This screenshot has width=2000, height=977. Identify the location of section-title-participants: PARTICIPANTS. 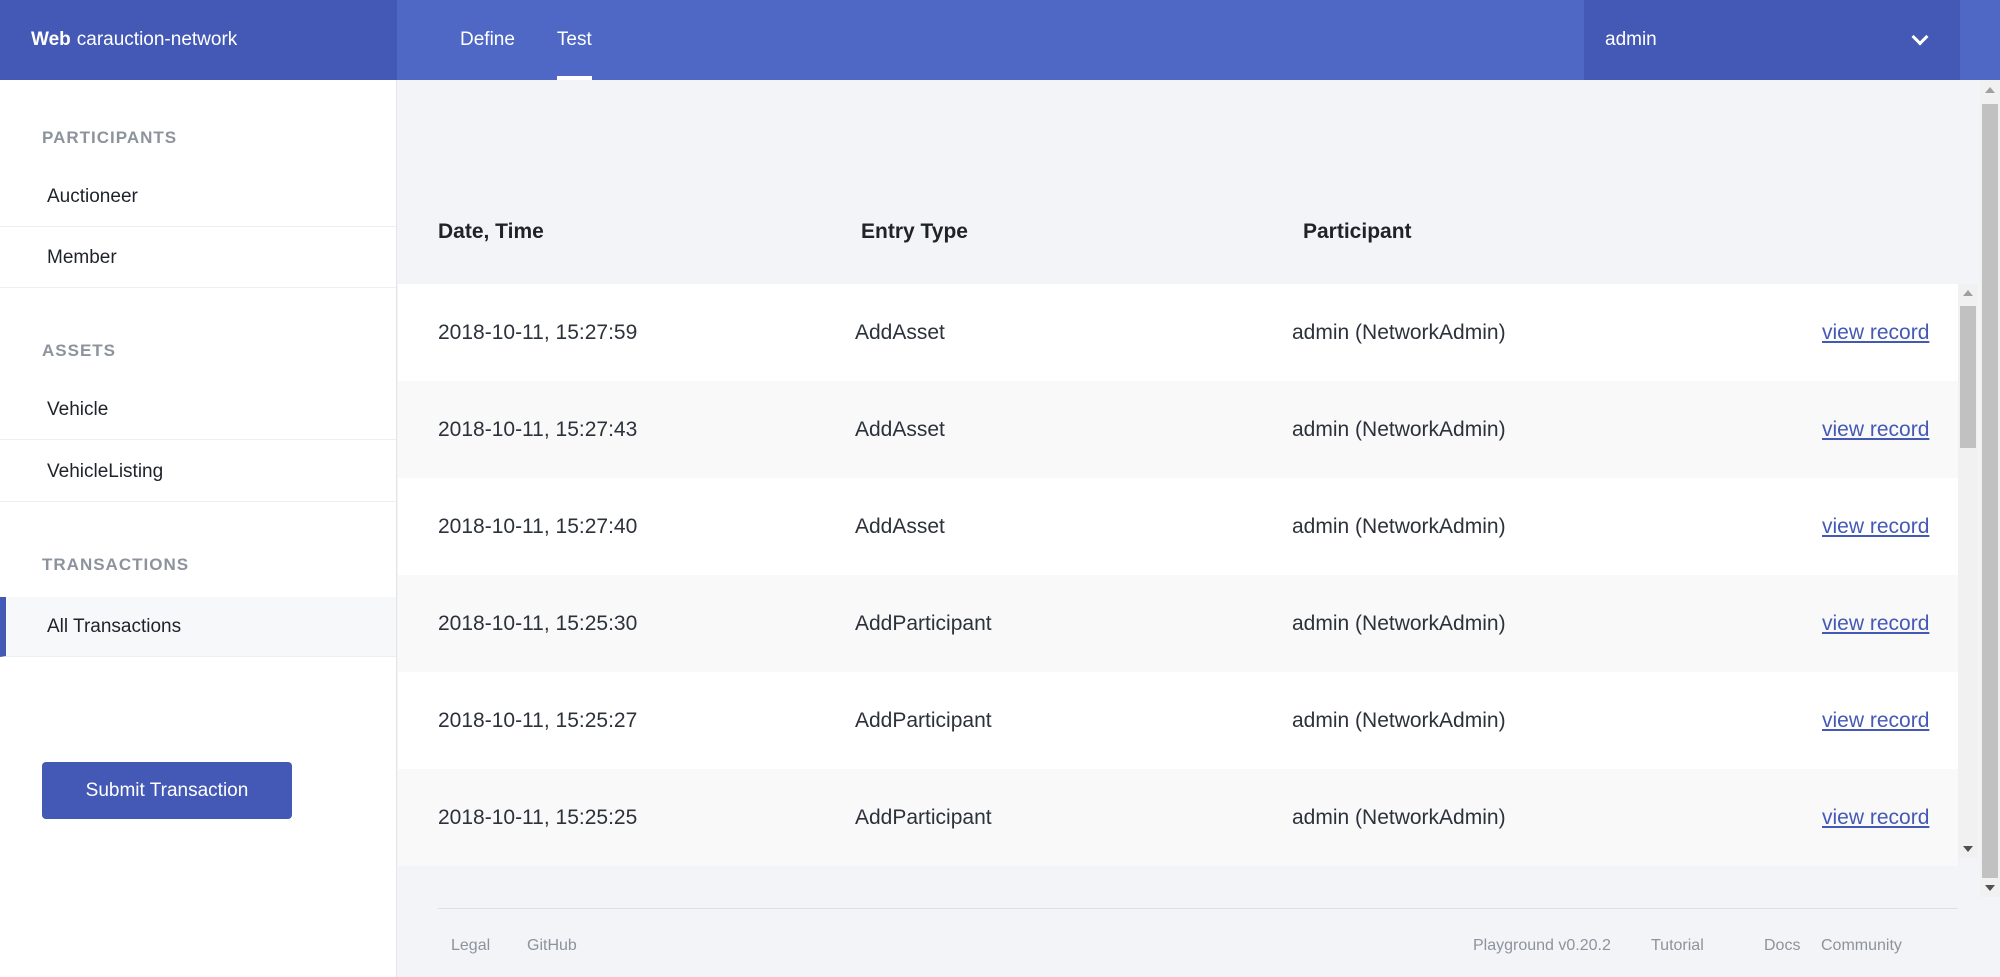
(110, 137).